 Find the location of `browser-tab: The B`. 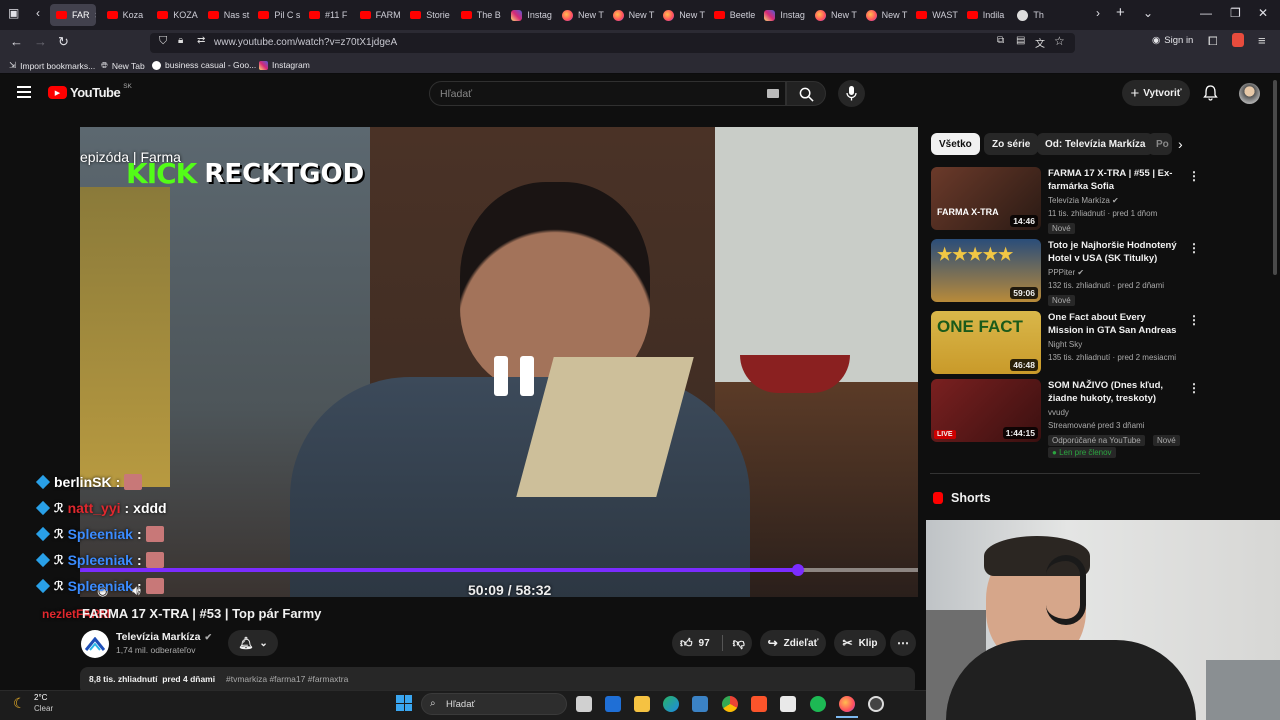

browser-tab: The B is located at coordinates (479, 15).